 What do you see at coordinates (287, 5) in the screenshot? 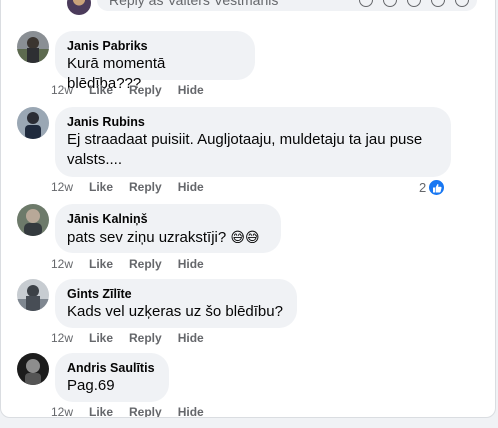
I see `reply-input: Reply as Valters Vestmanis` at bounding box center [287, 5].